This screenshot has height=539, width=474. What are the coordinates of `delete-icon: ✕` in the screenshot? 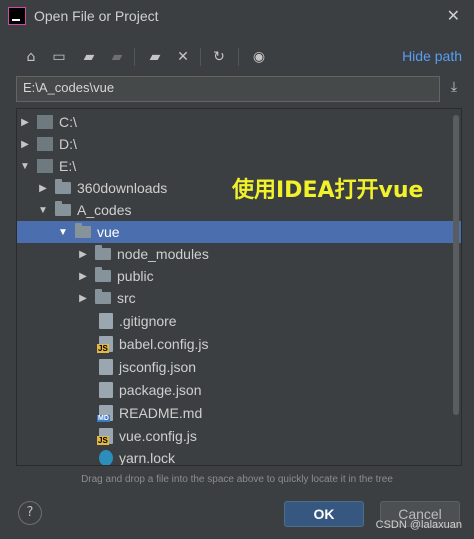 It's located at (183, 57).